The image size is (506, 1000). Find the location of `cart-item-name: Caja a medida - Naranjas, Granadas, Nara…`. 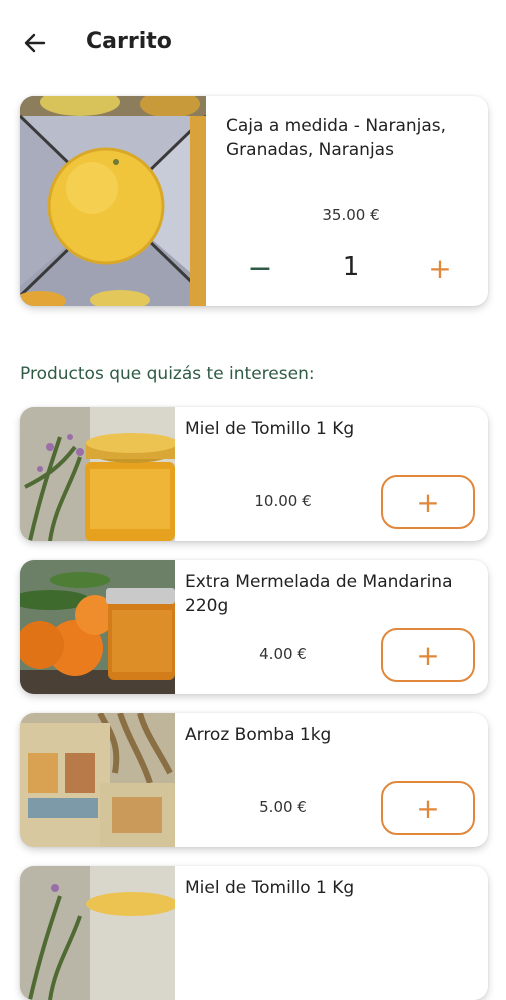

cart-item-name: Caja a medida - Naranjas, Granadas, Nara… is located at coordinates (336, 138).